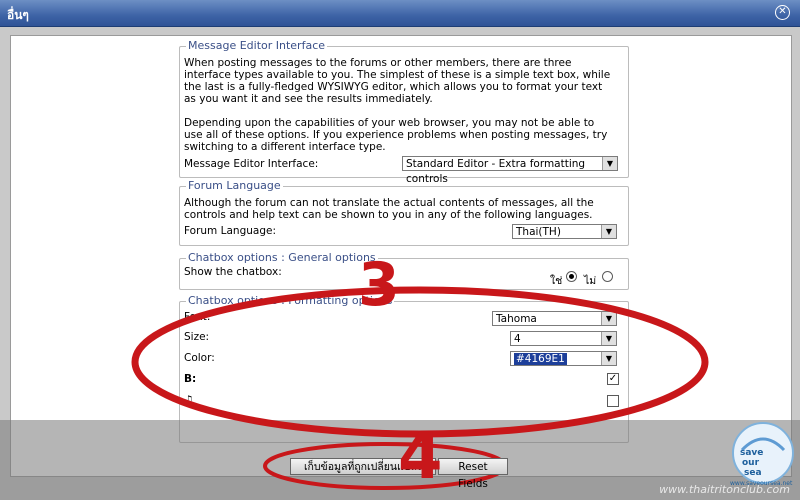 The height and width of the screenshot is (500, 800). Describe the element at coordinates (473, 474) in the screenshot. I see `reset-fields-button: Reset Fields` at that location.